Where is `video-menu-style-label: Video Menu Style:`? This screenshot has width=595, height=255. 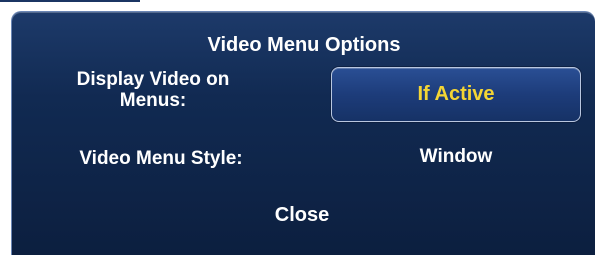
video-menu-style-label: Video Menu Style: is located at coordinates (161, 158).